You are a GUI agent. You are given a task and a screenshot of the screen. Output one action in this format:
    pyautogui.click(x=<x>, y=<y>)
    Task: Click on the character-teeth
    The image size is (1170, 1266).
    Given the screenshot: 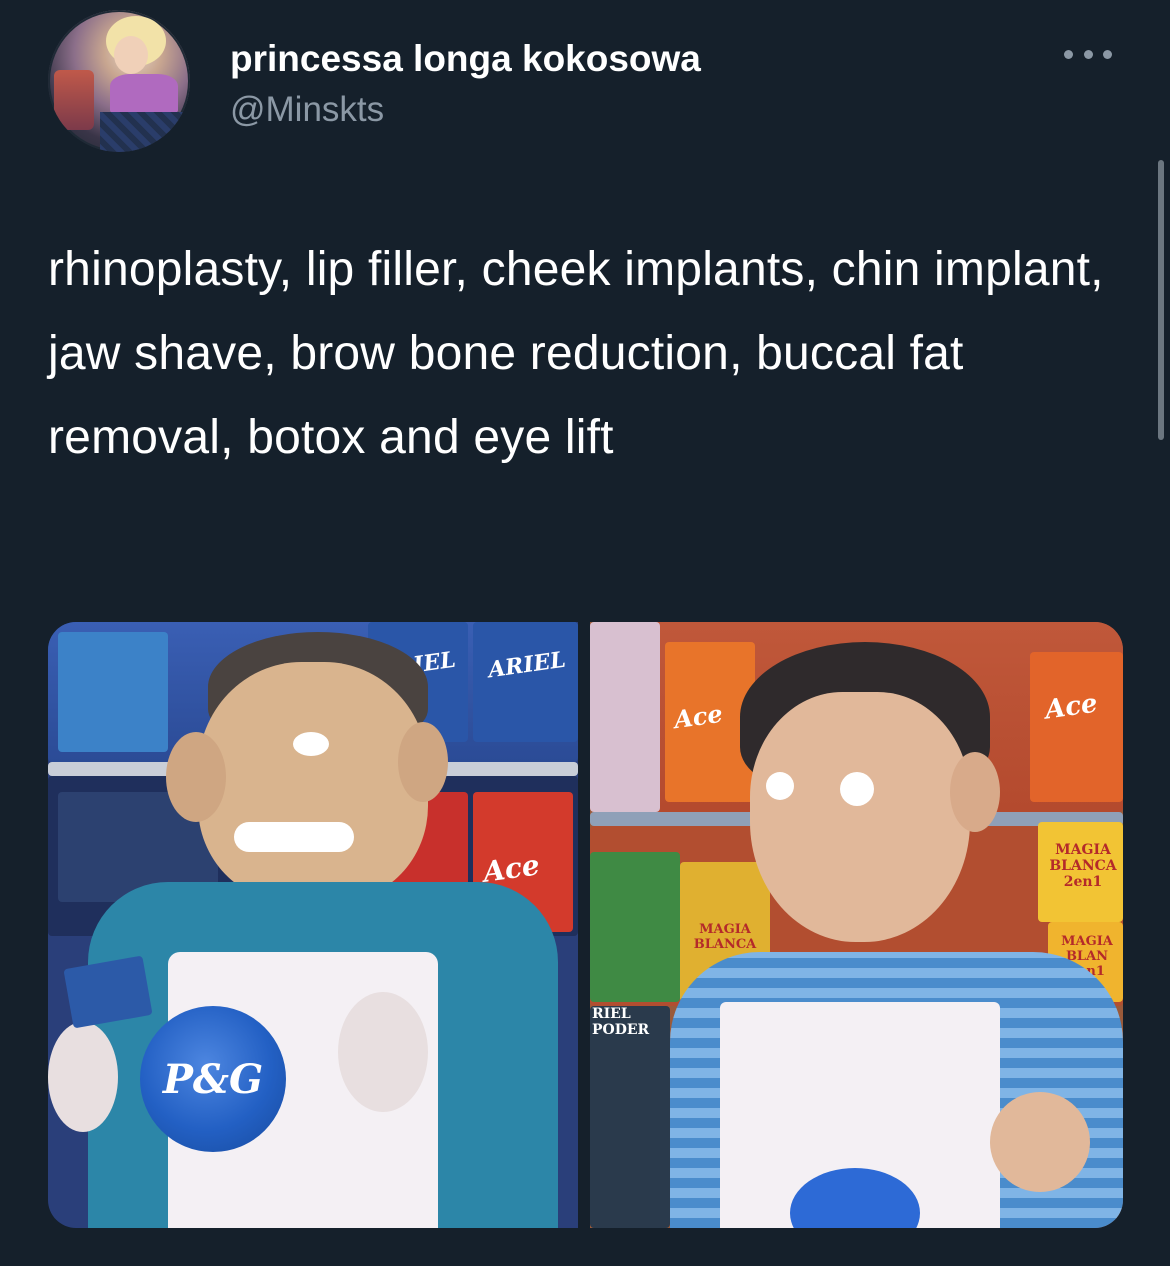 What is the action you would take?
    pyautogui.click(x=294, y=837)
    